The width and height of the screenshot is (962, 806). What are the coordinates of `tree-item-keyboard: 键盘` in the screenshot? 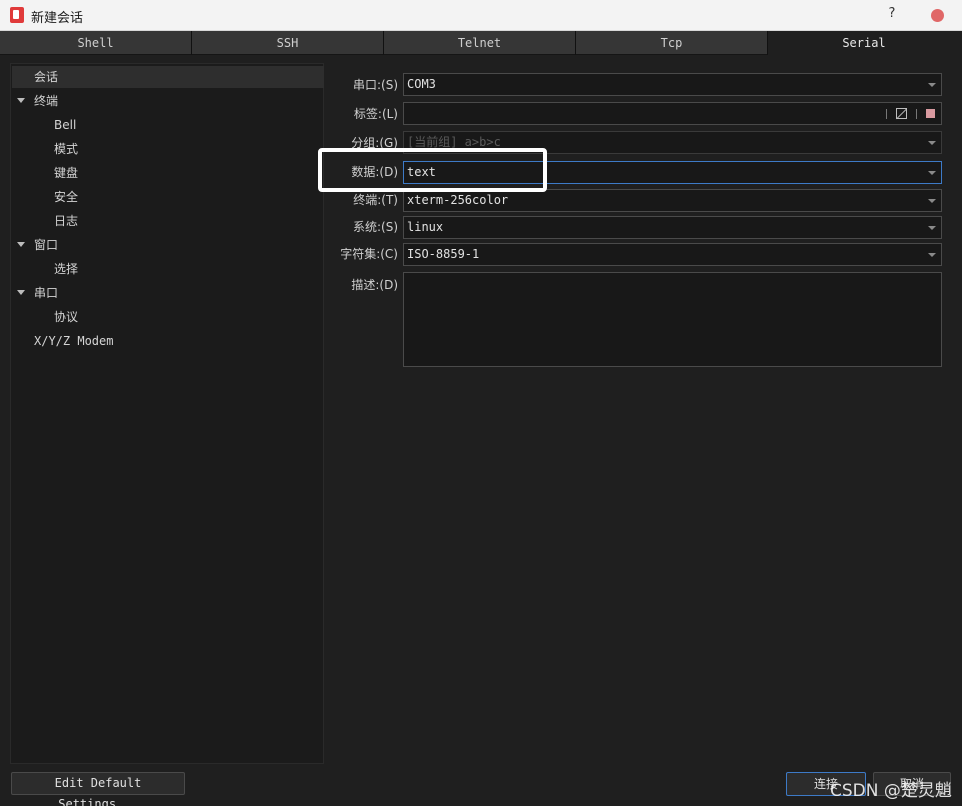 It's located at (184, 173).